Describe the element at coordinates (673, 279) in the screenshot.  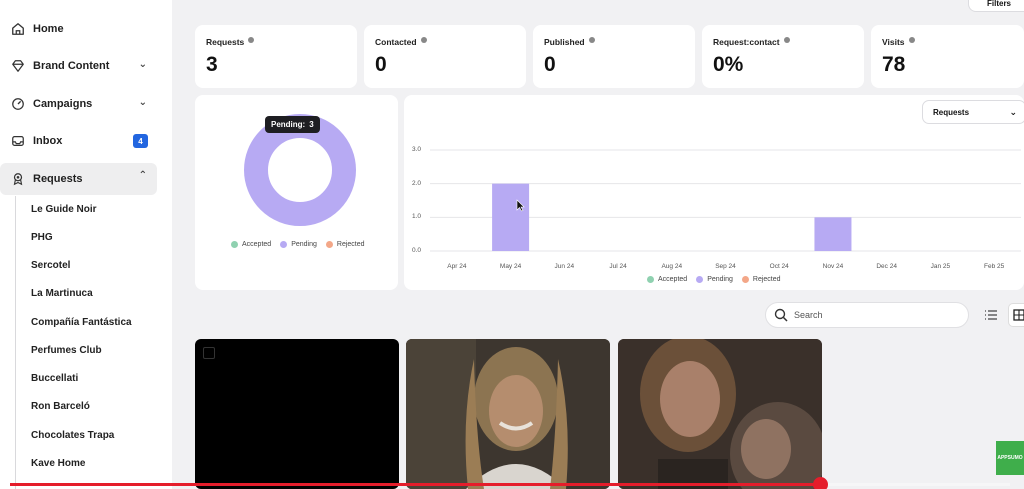
I see `legend-label: Accepted` at that location.